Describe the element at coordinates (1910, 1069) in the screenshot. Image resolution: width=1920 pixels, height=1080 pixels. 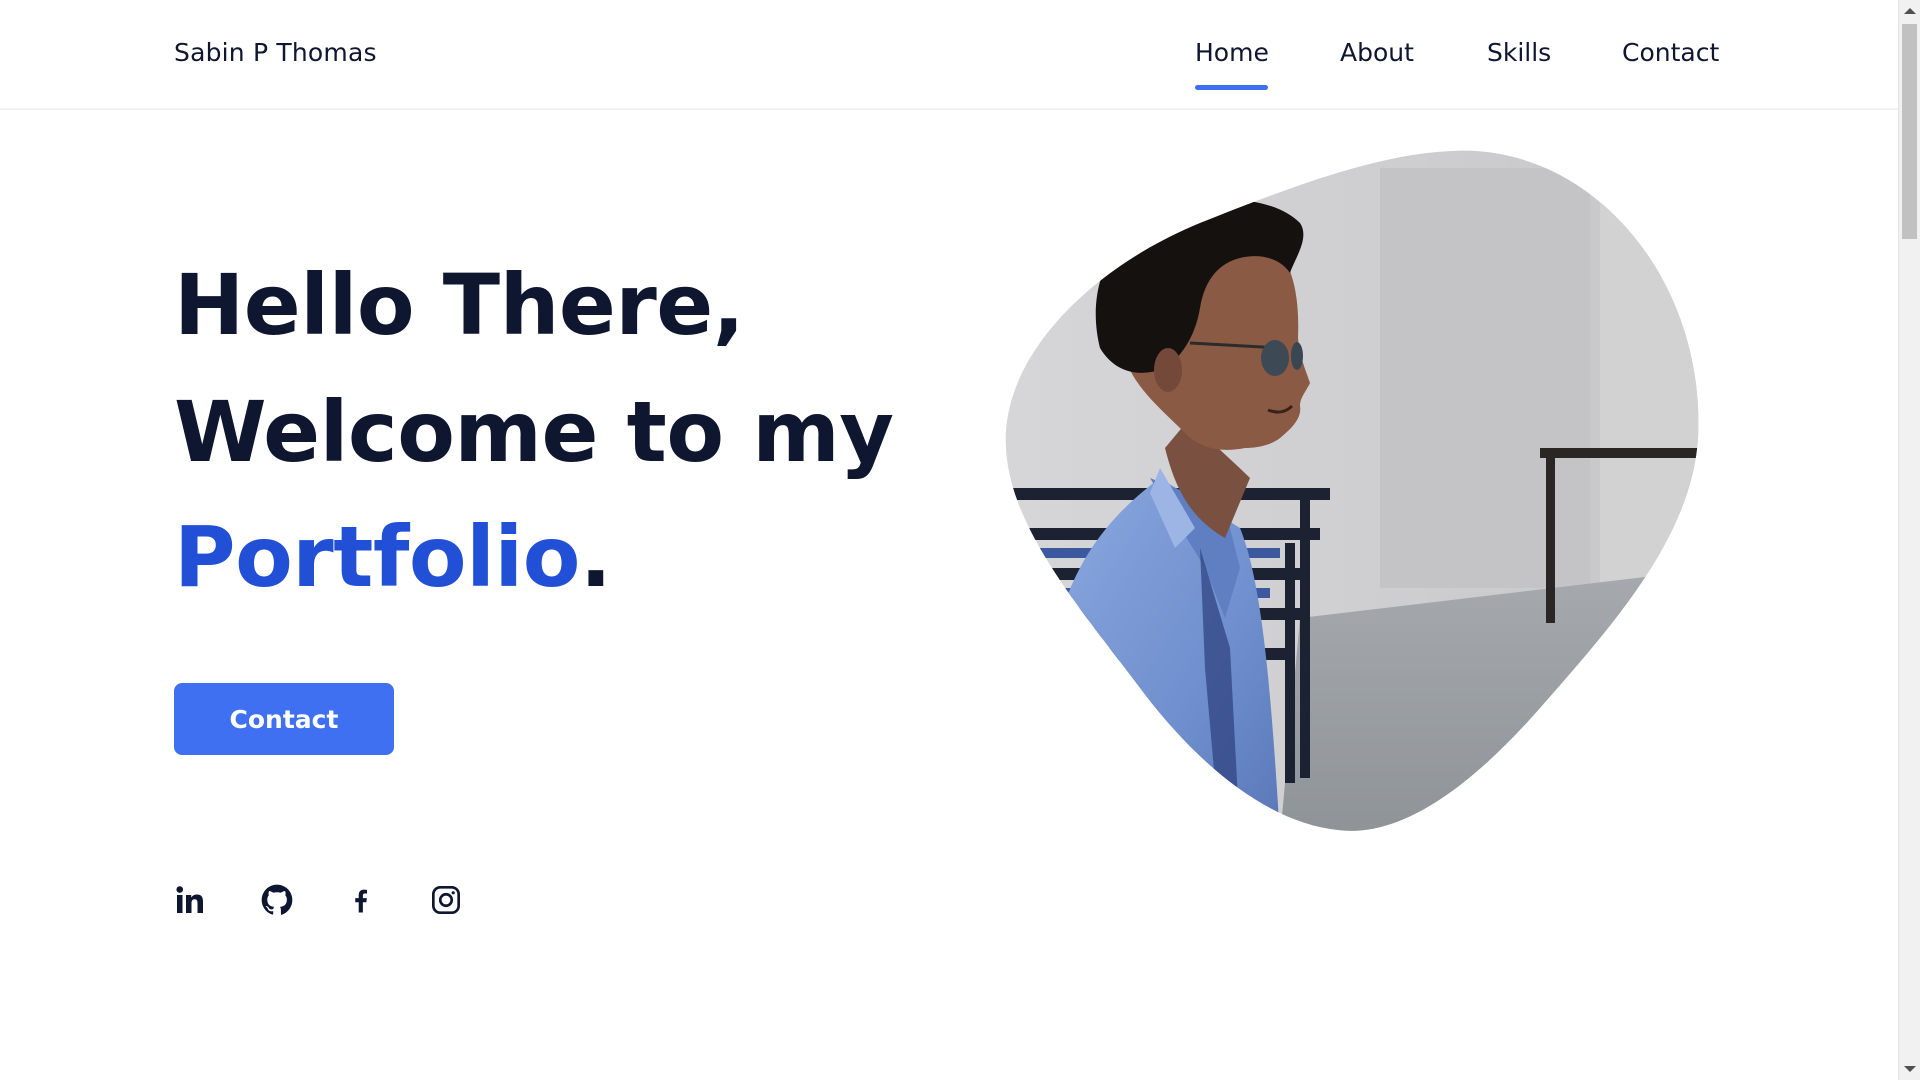
I see `scroll-down-arrow-icon` at that location.